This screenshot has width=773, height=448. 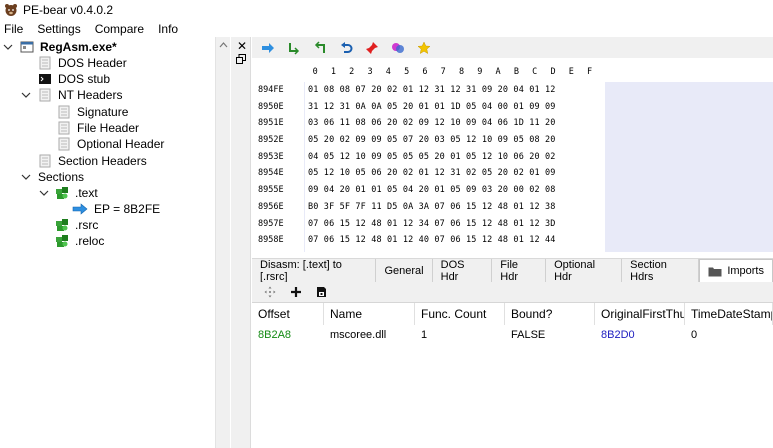 What do you see at coordinates (270, 292) in the screenshot?
I see `move-icon` at bounding box center [270, 292].